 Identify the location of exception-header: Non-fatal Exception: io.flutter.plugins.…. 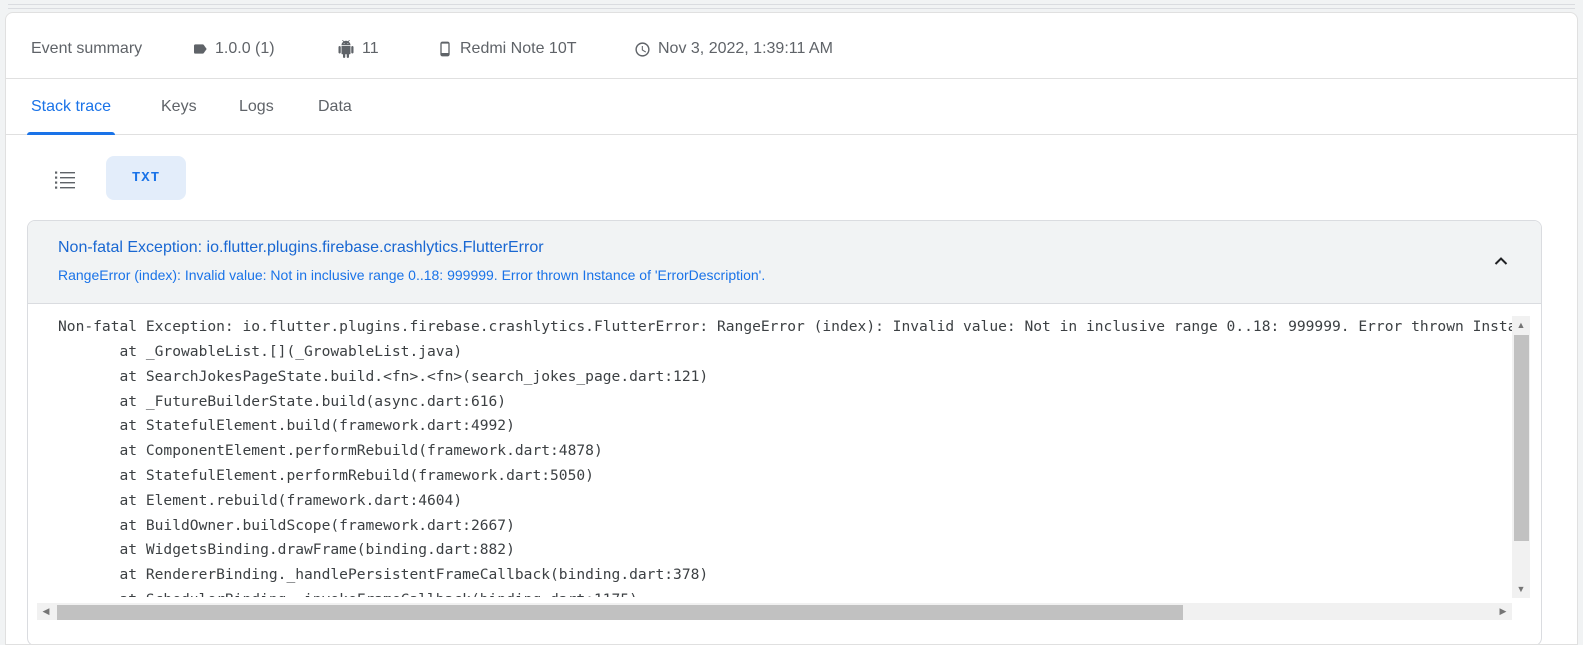
(784, 262).